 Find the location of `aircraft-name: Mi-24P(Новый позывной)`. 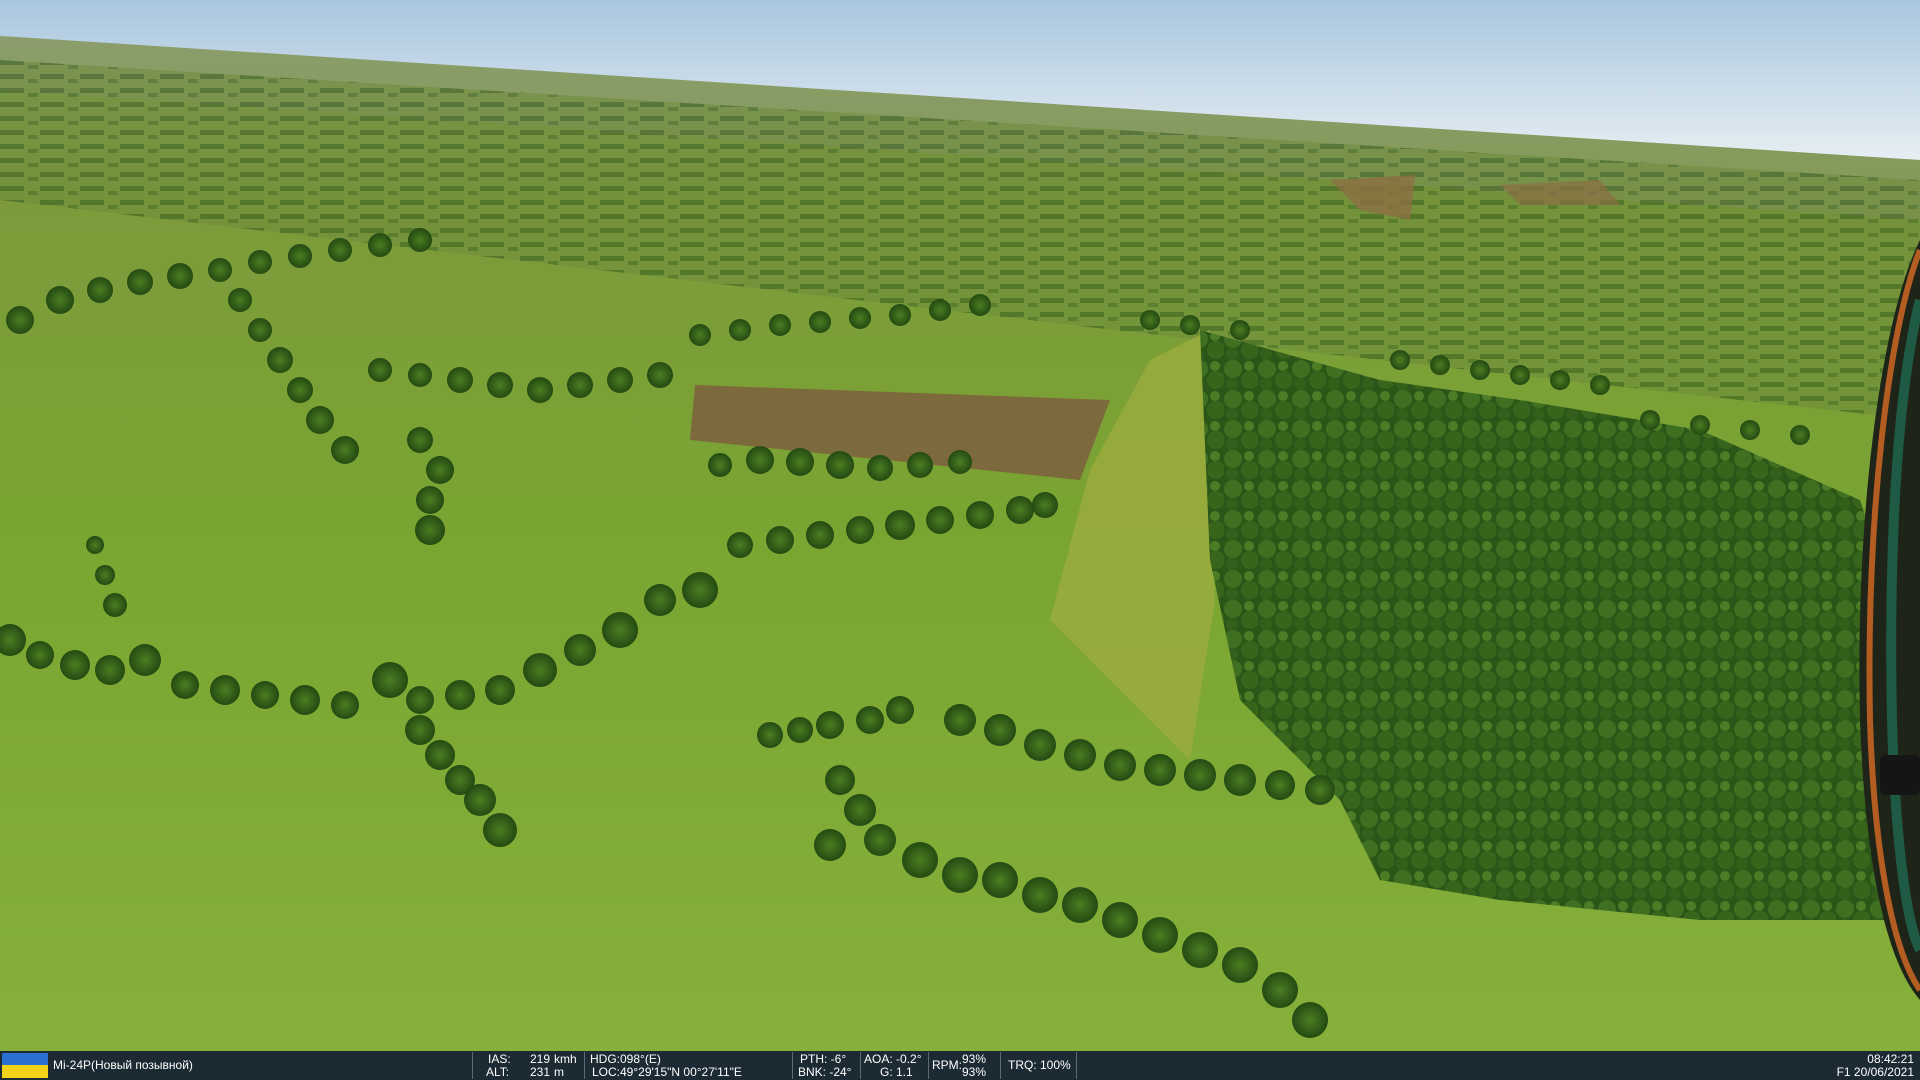

aircraft-name: Mi-24P(Новый позывной) is located at coordinates (123, 1065).